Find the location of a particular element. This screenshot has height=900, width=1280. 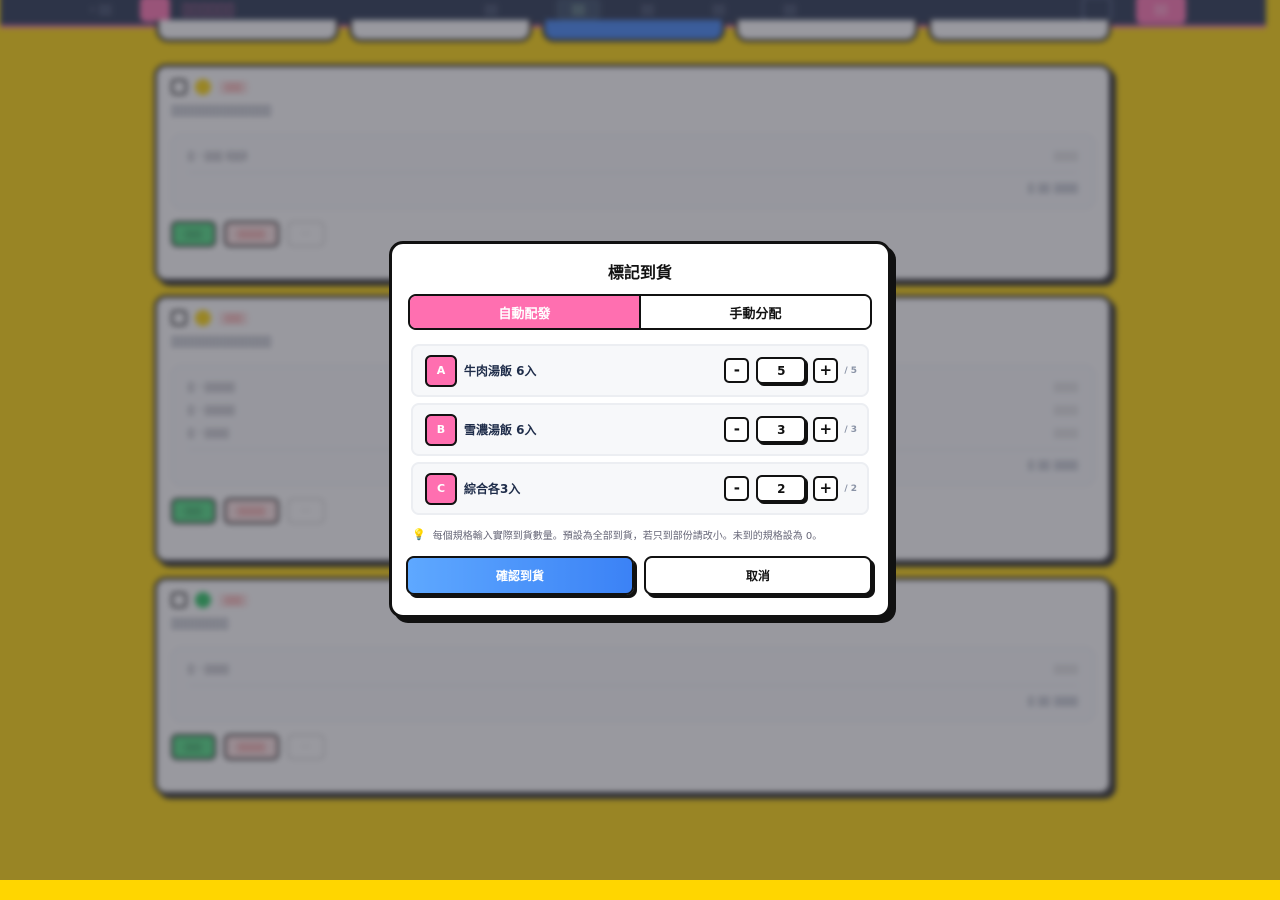

spec-row: C 綜合各3入 - + / 2 is located at coordinates (640, 488).